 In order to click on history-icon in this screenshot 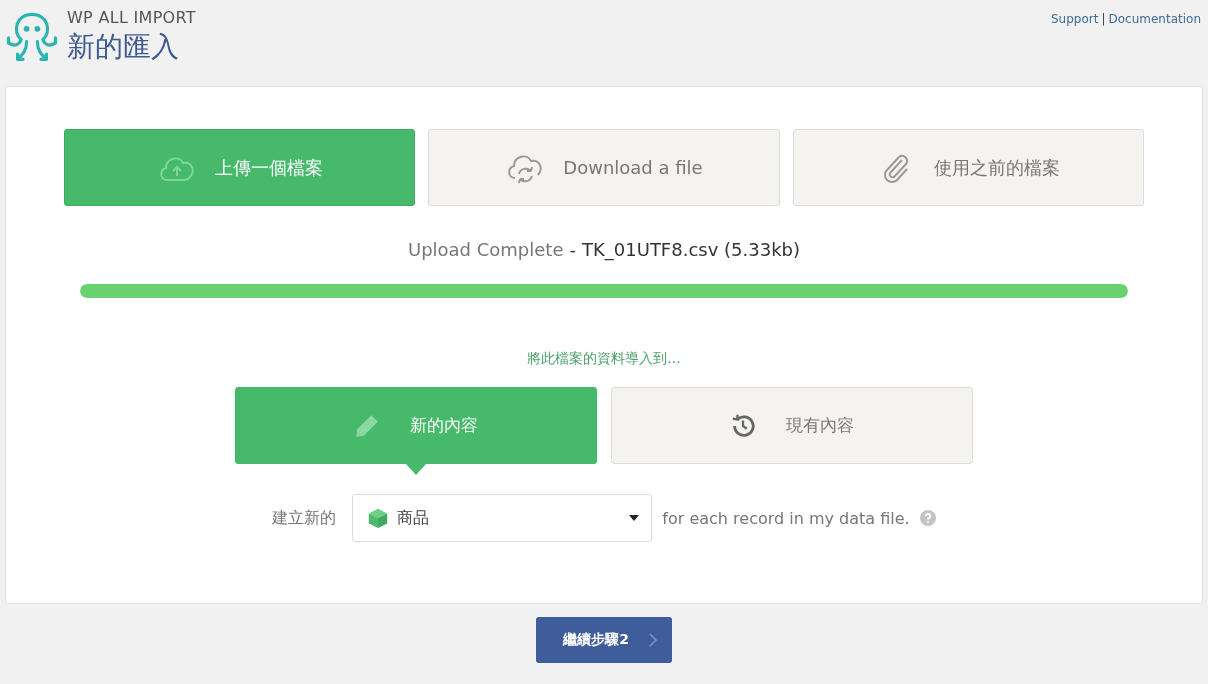, I will do `click(743, 425)`.